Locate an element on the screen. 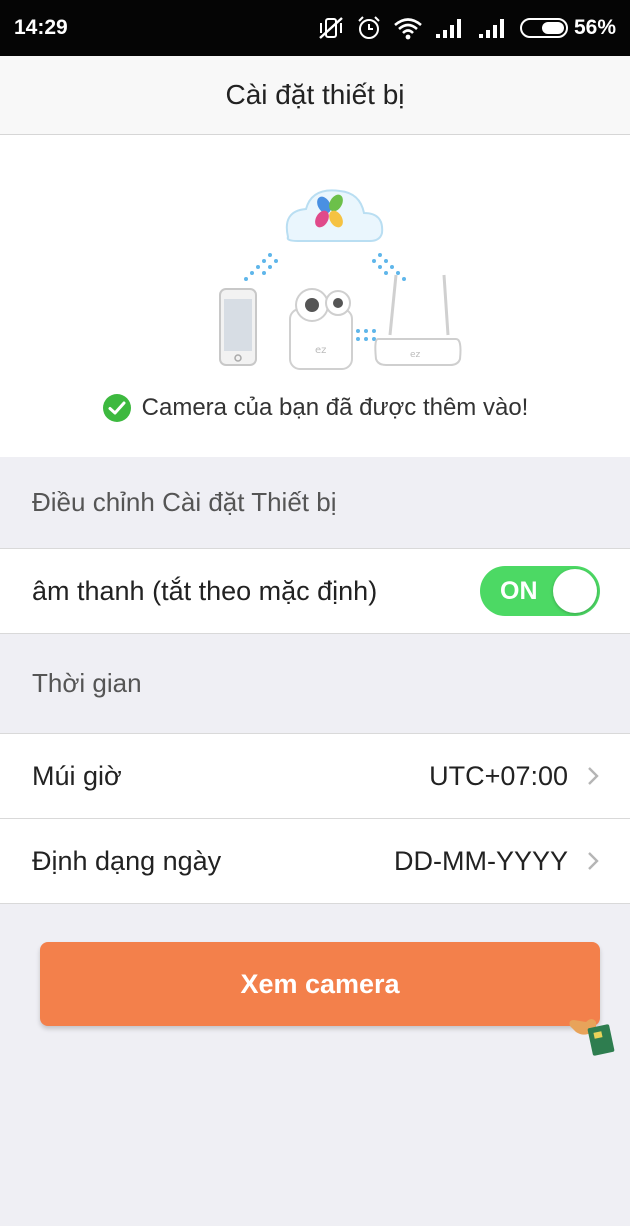 Image resolution: width=630 pixels, height=1226 pixels. nav-bar: Cài đặt thiết bị is located at coordinates (315, 95).